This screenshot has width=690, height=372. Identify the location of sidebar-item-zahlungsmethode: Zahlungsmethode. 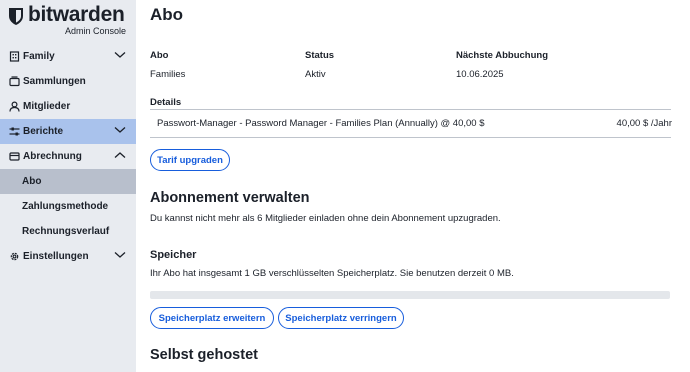
(68, 206).